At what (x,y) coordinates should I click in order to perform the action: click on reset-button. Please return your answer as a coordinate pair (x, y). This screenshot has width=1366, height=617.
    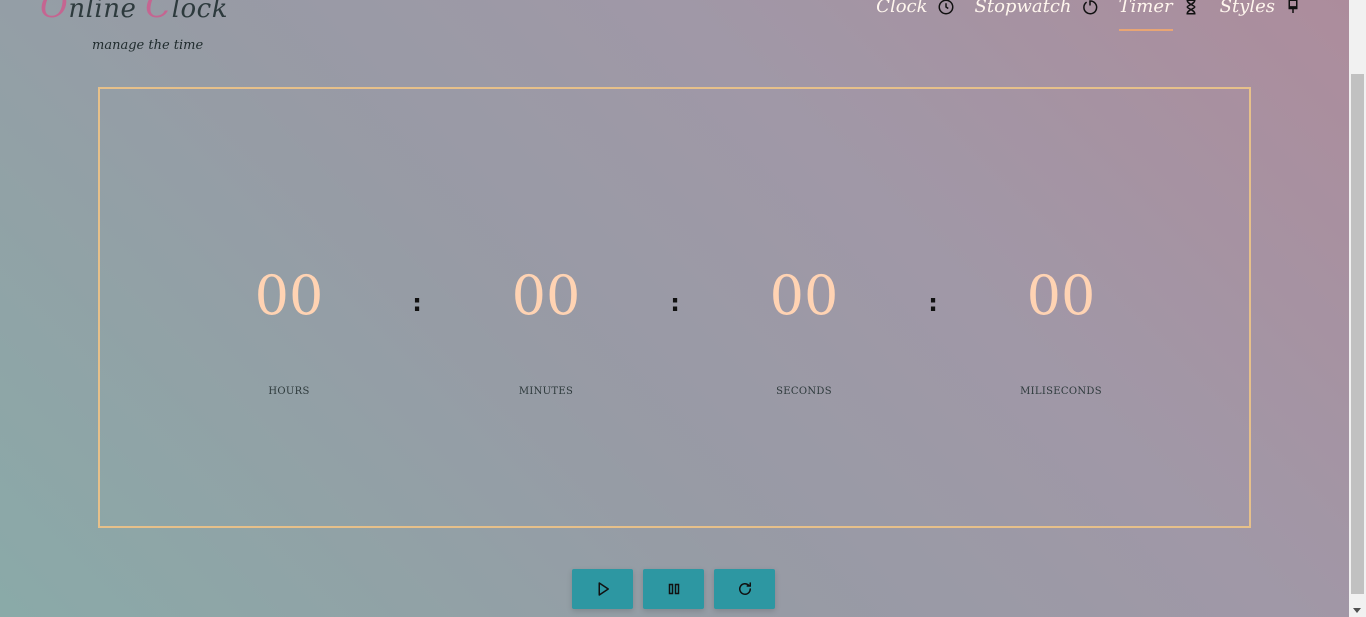
    Looking at the image, I should click on (744, 589).